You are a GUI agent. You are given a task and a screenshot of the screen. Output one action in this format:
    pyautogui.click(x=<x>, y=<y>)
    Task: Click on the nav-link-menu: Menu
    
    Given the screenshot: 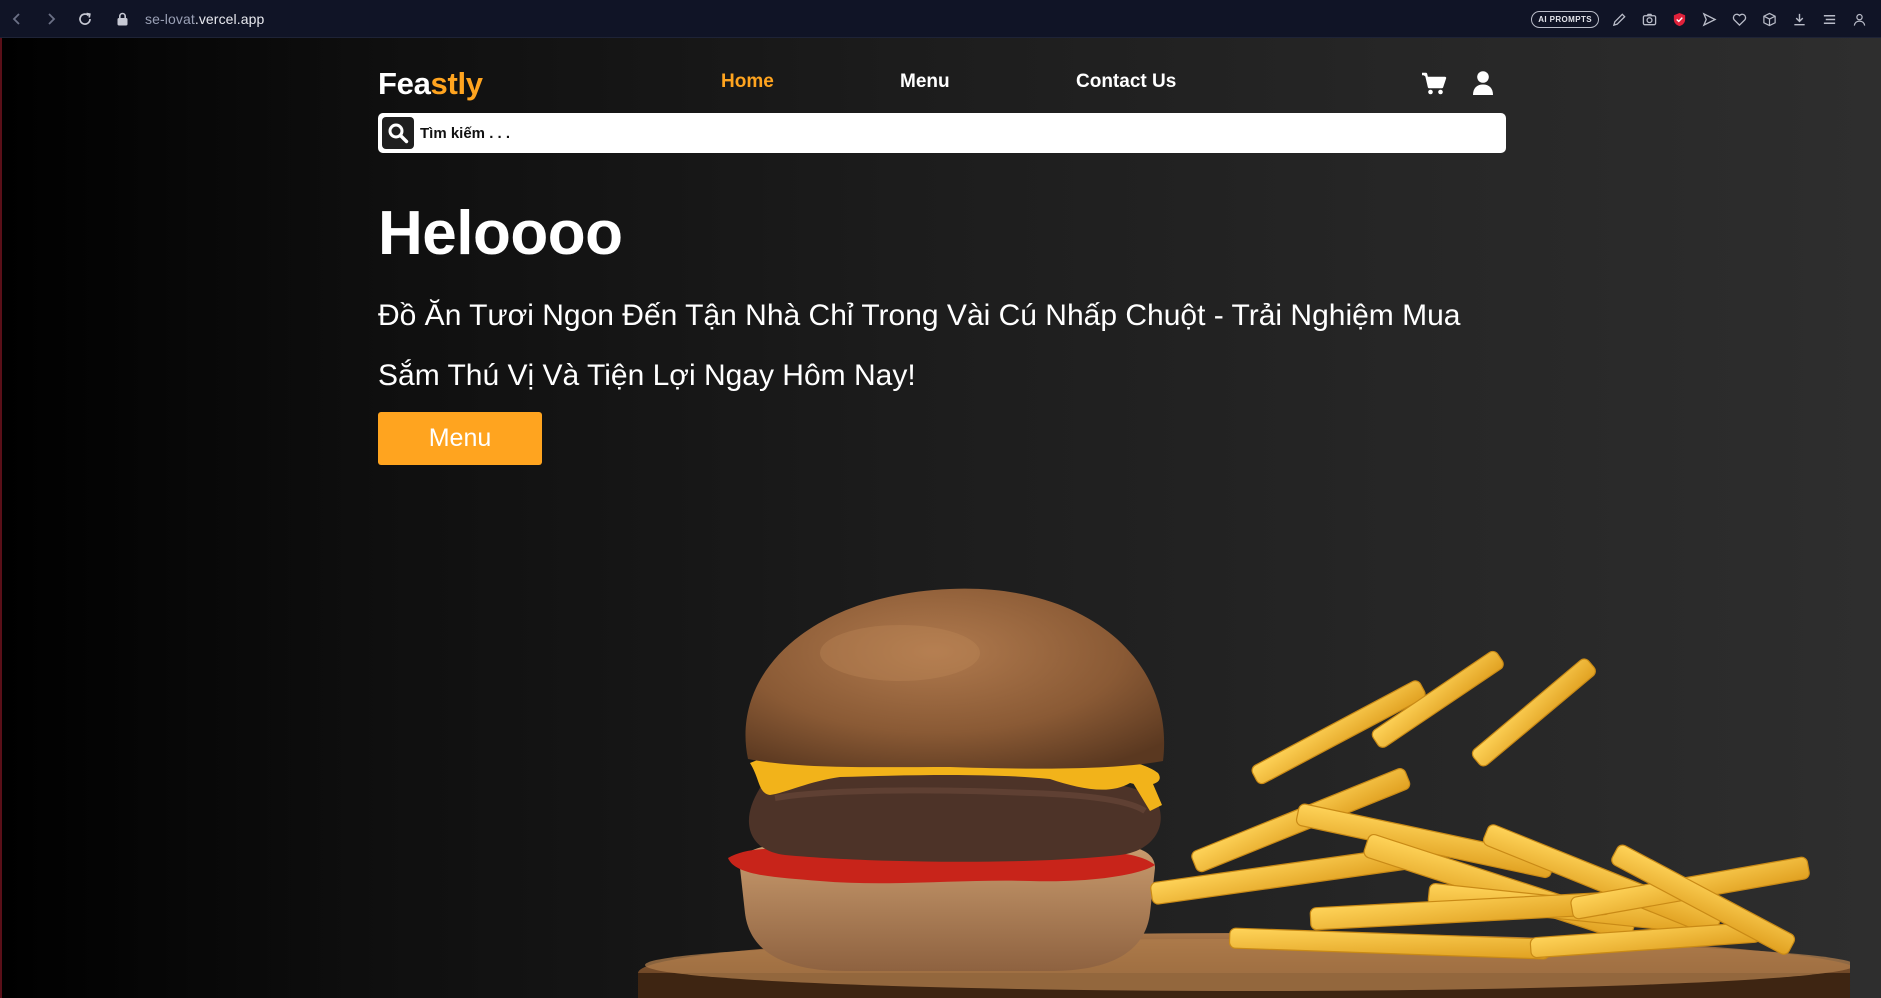 What is the action you would take?
    pyautogui.click(x=925, y=82)
    